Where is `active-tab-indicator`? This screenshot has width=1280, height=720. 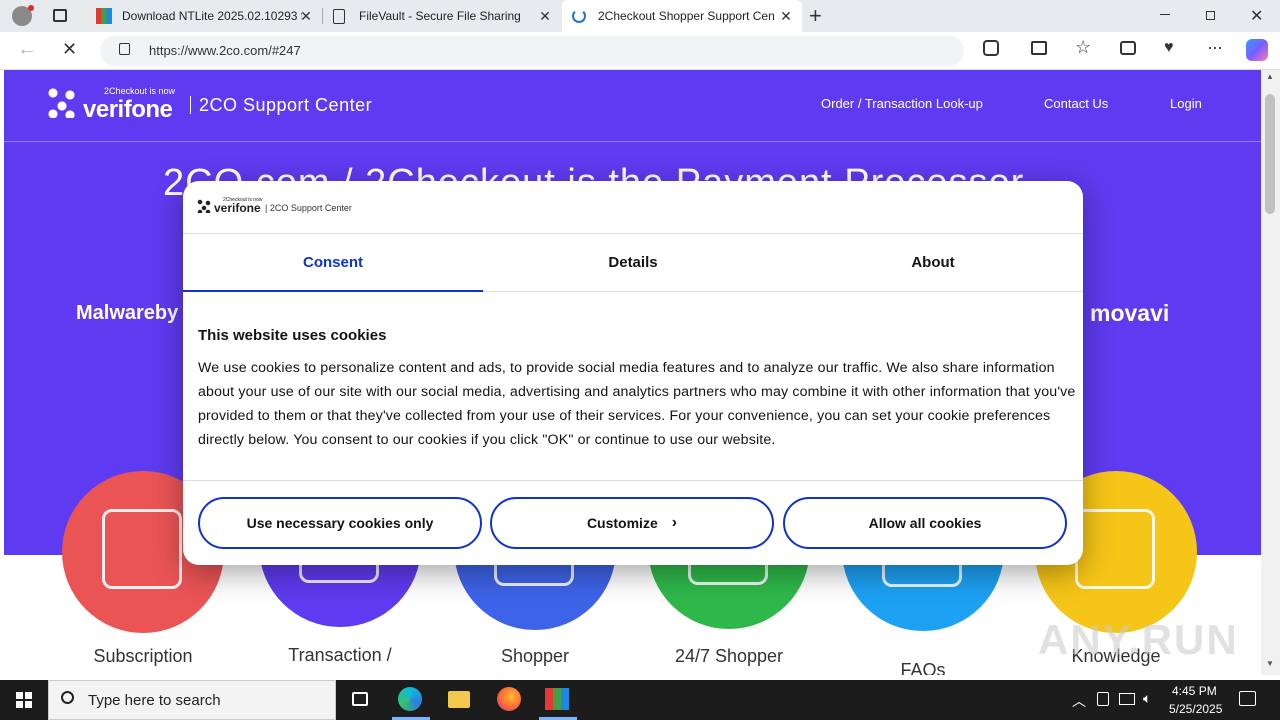 active-tab-indicator is located at coordinates (333, 291).